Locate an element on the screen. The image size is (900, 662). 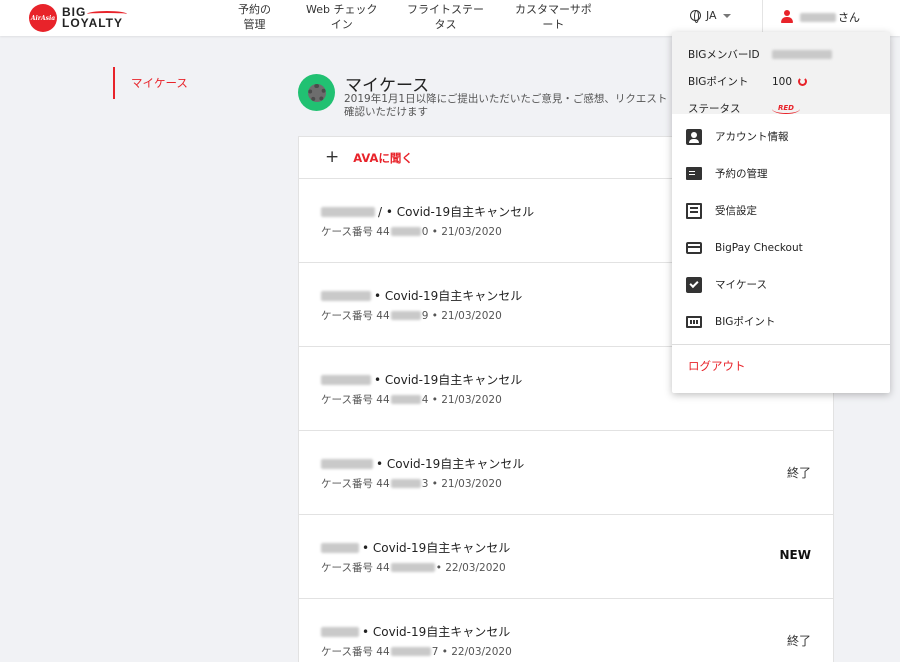
menu-item-manage-booking: 予約の管理 is located at coordinates (781, 173).